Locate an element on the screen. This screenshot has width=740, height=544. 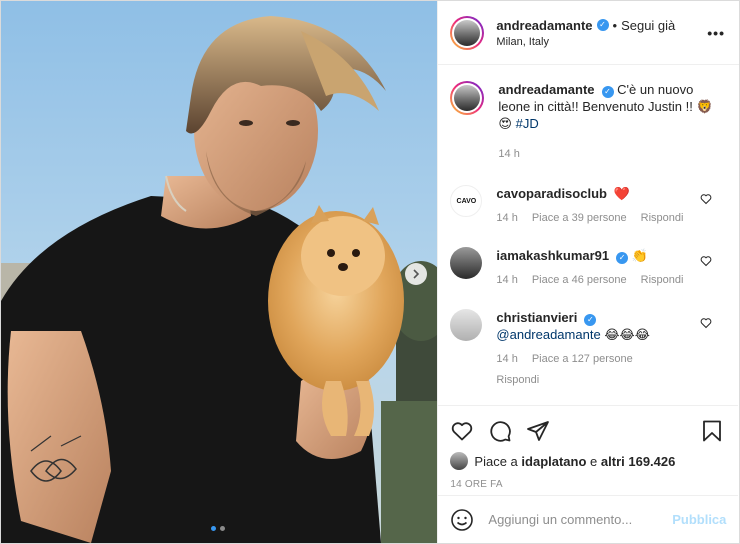
comment-likes: Piace a 46 persone is located at coordinates (579, 280).